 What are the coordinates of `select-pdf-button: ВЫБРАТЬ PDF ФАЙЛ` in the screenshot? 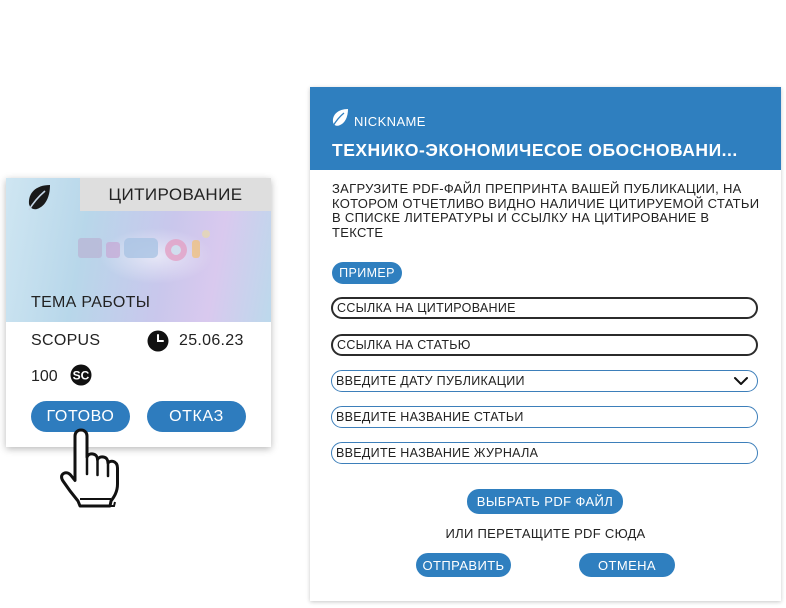 It's located at (545, 501).